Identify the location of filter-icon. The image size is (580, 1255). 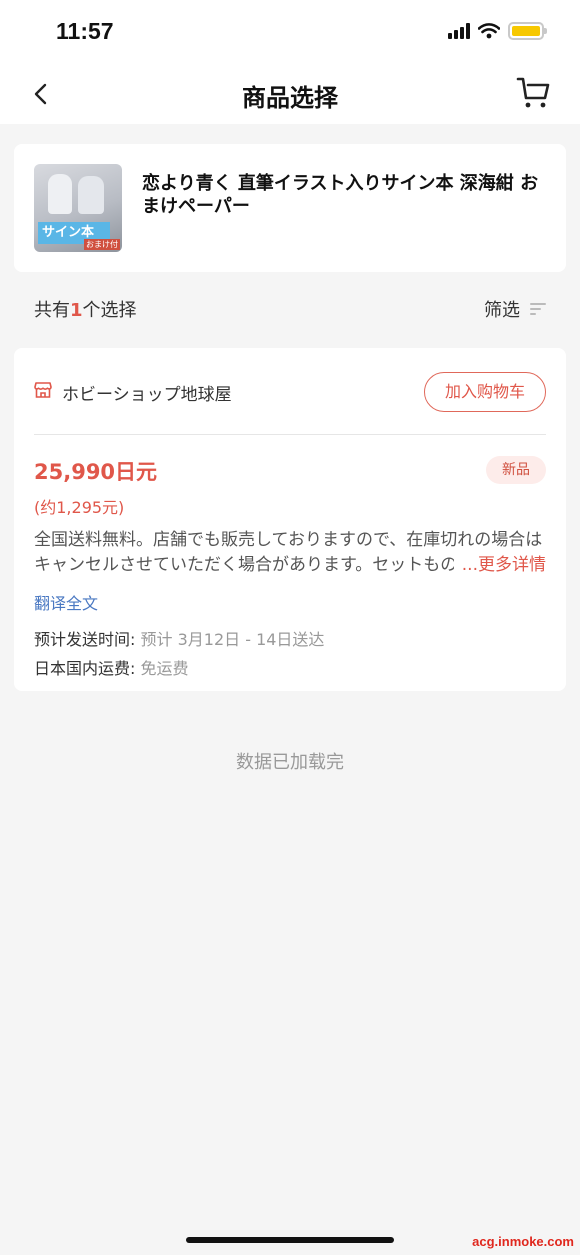
(538, 309).